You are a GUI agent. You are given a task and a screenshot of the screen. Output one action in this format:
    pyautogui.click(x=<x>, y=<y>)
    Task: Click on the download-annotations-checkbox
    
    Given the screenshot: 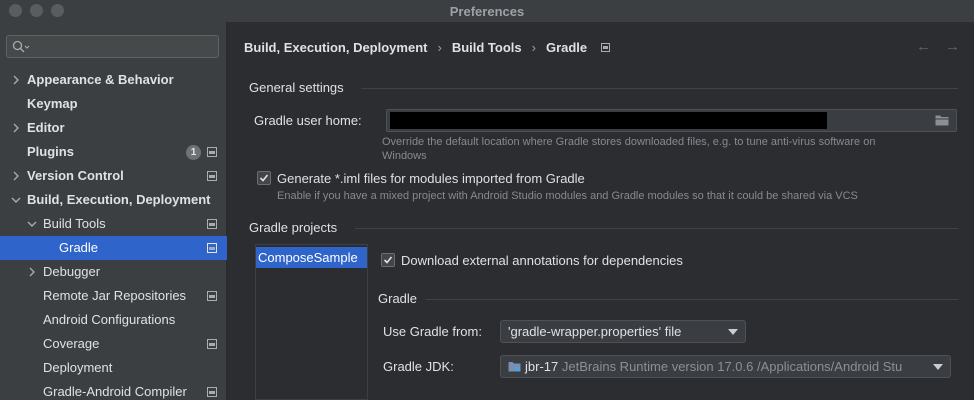 What is the action you would take?
    pyautogui.click(x=388, y=260)
    